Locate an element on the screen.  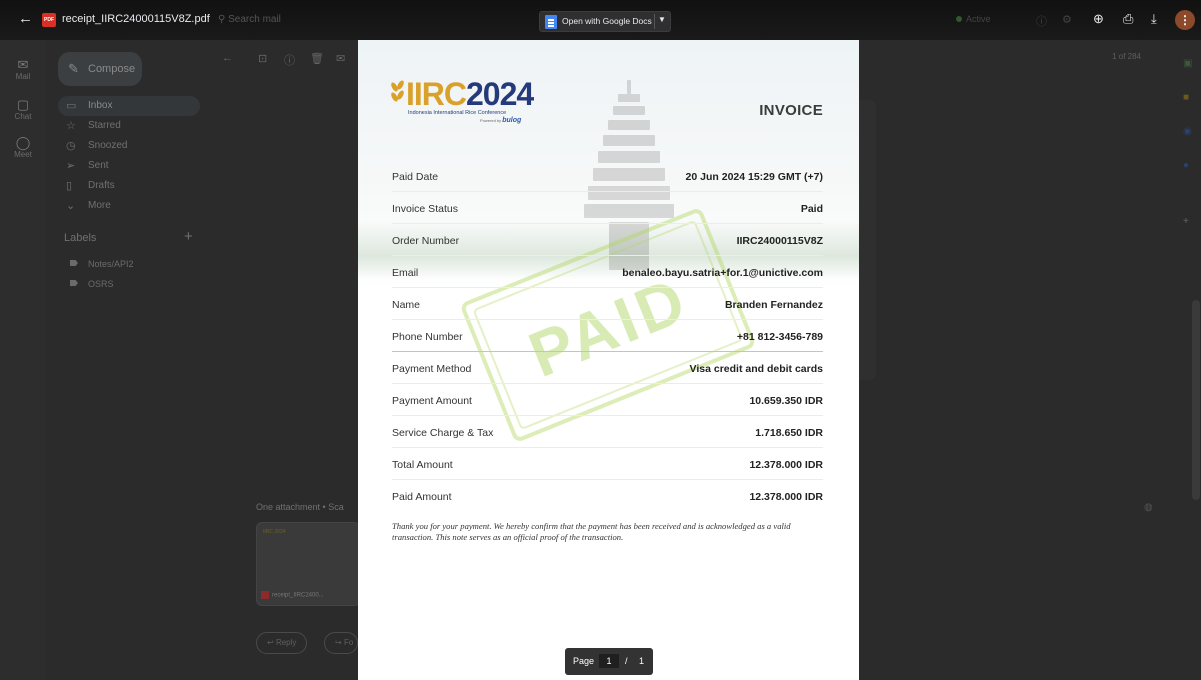
row-name: Name Branden Fernandez is located at coordinates (607, 304).